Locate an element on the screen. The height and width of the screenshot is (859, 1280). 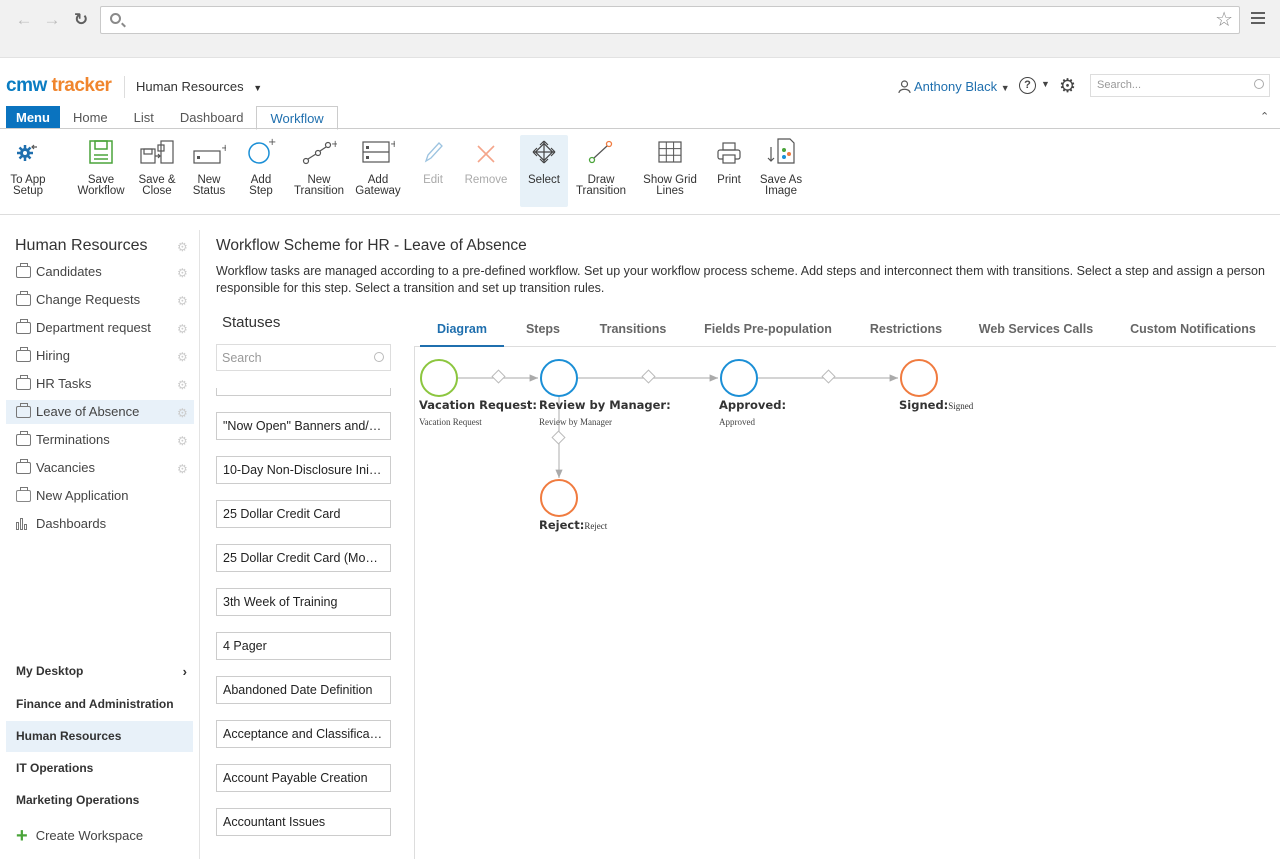
statuses-search-input: Search is located at coordinates (303, 357).